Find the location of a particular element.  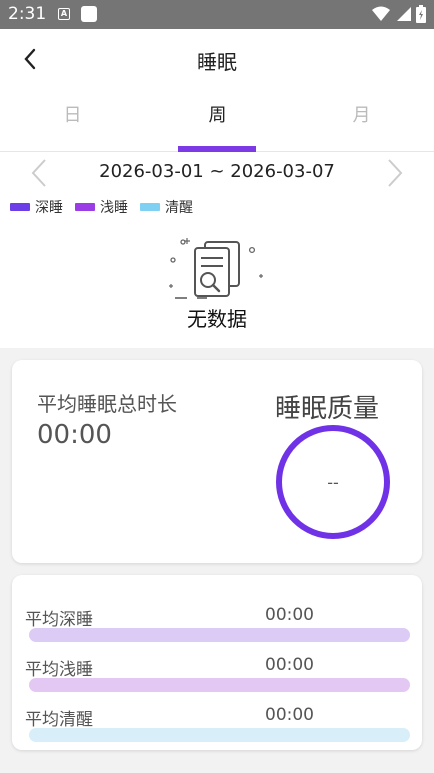

legend-label-awake: 清醒 is located at coordinates (179, 208).